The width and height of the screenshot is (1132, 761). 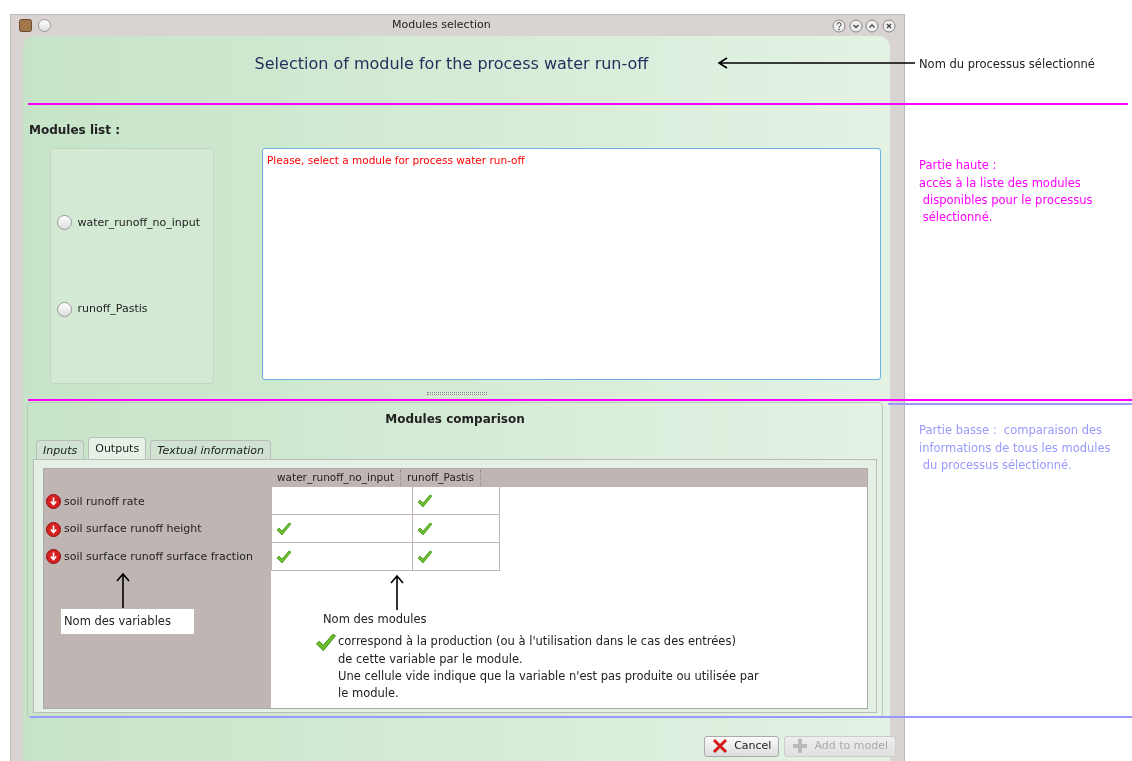 What do you see at coordinates (451, 63) in the screenshot?
I see `dialog-heading: Selection of module for the process water run-off` at bounding box center [451, 63].